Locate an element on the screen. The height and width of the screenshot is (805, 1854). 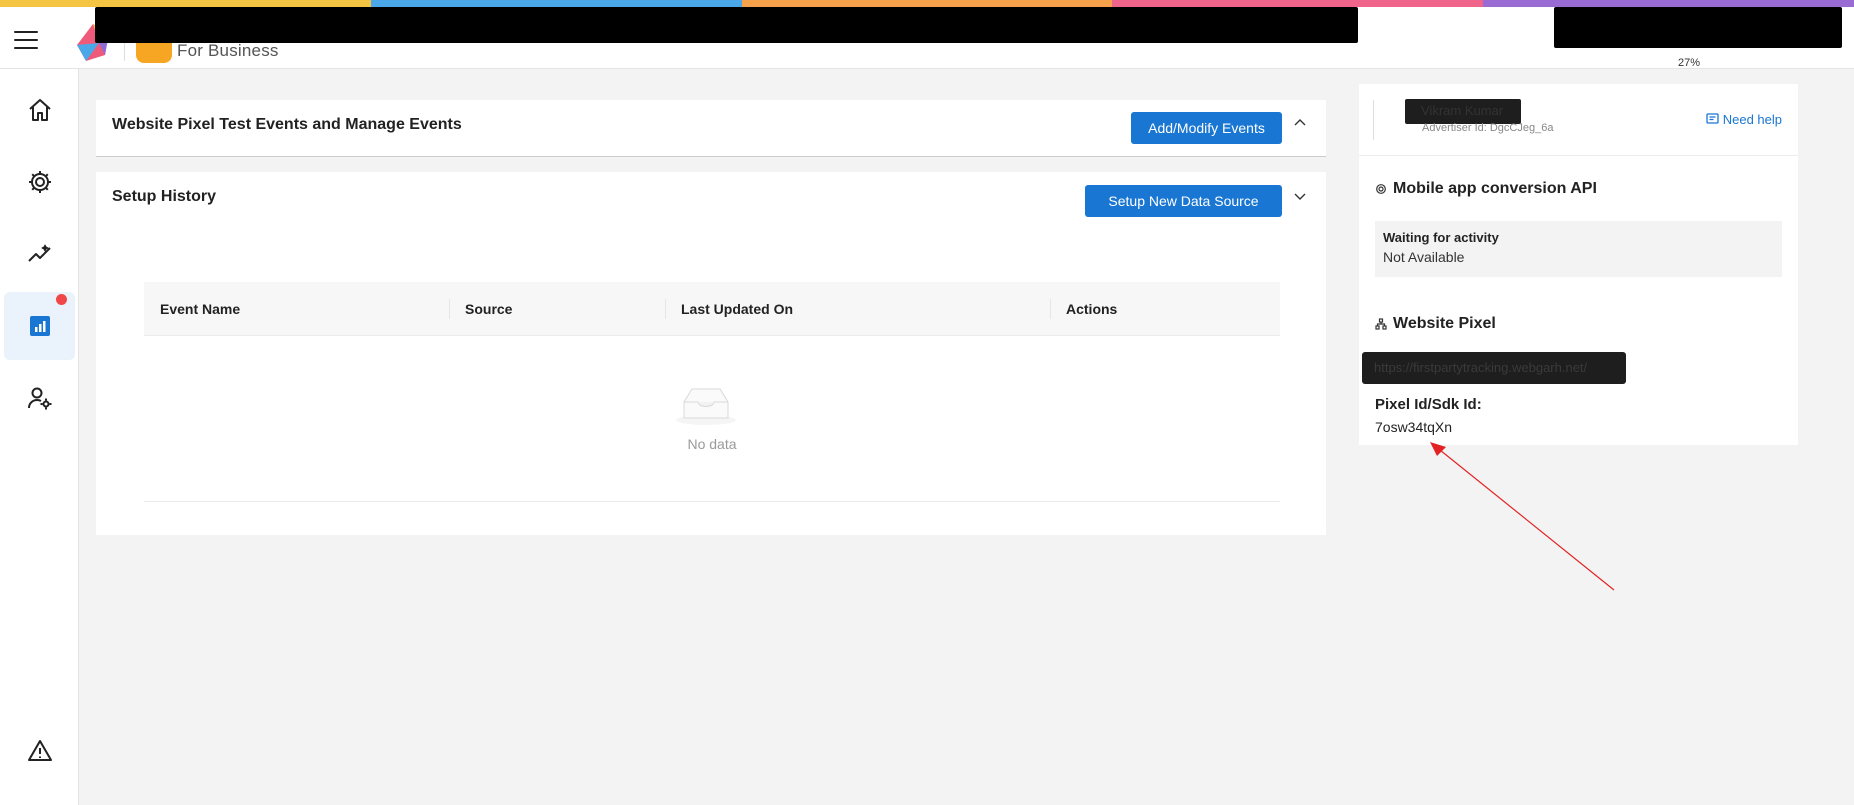
status-value: Not Available is located at coordinates (1424, 257).